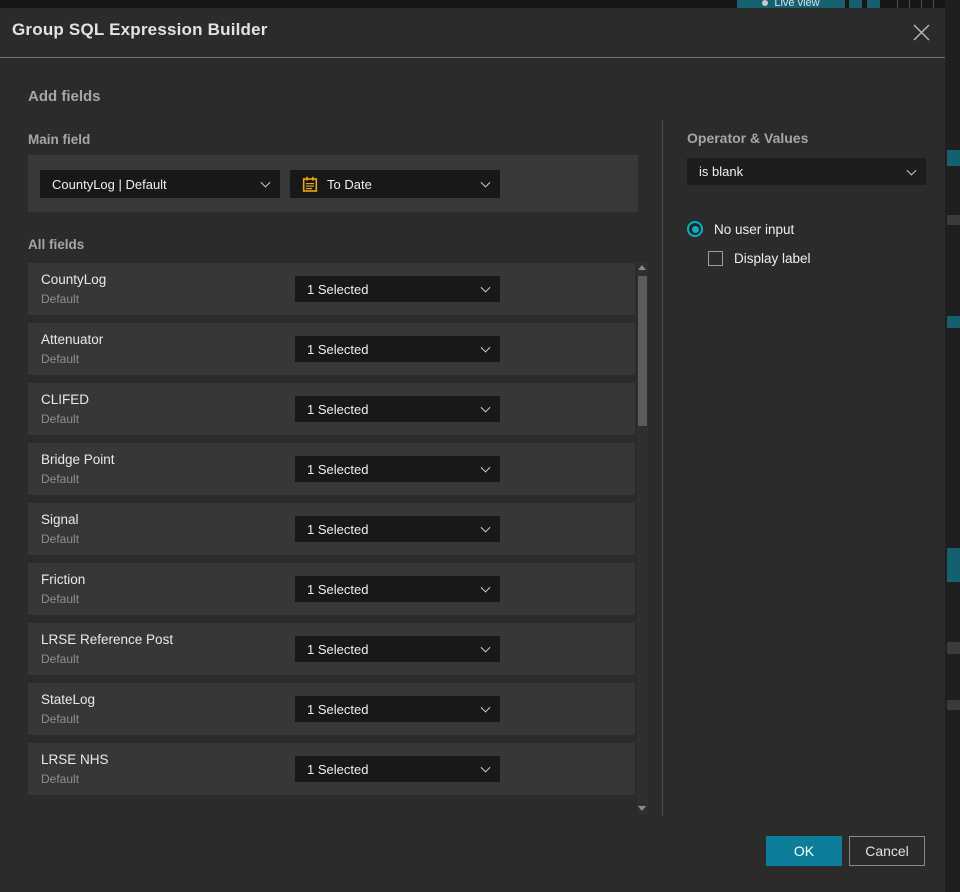 Image resolution: width=960 pixels, height=892 pixels. What do you see at coordinates (642, 538) in the screenshot?
I see `list-scrollbar` at bounding box center [642, 538].